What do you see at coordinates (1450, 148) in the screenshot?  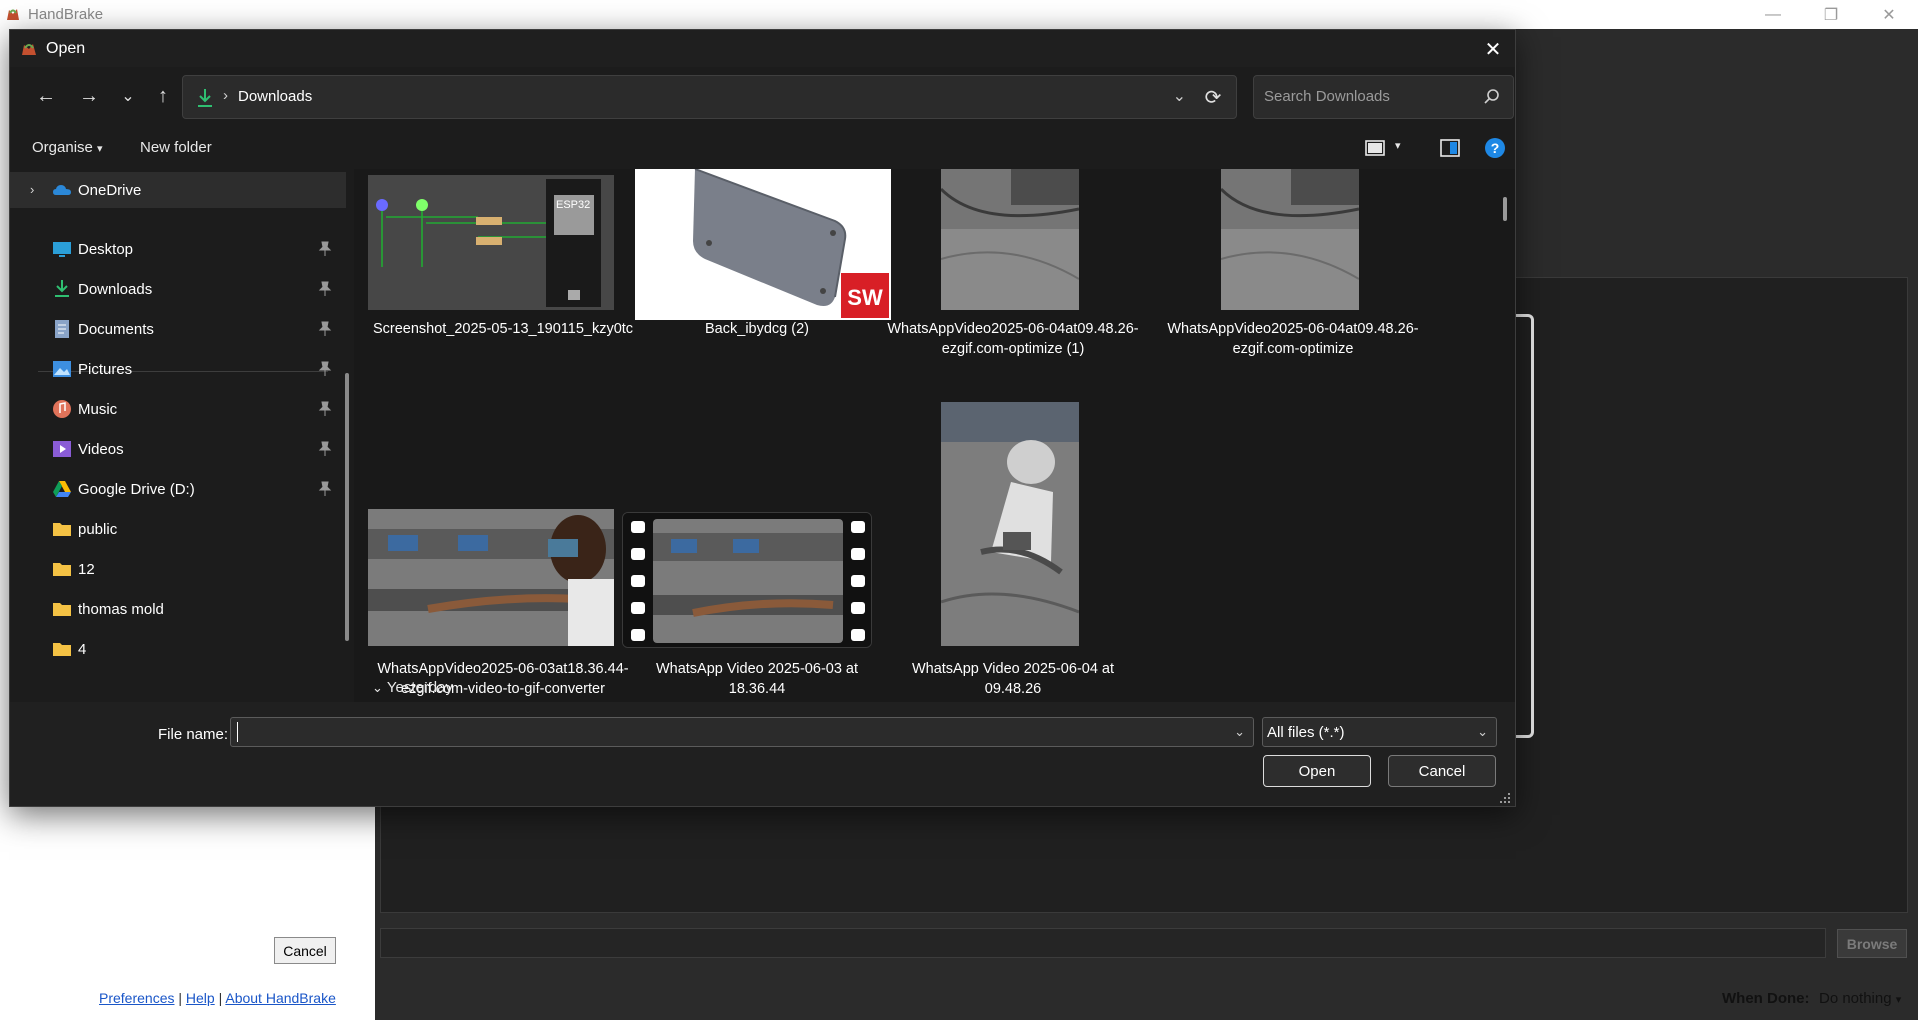 I see `preview-pane-icon` at bounding box center [1450, 148].